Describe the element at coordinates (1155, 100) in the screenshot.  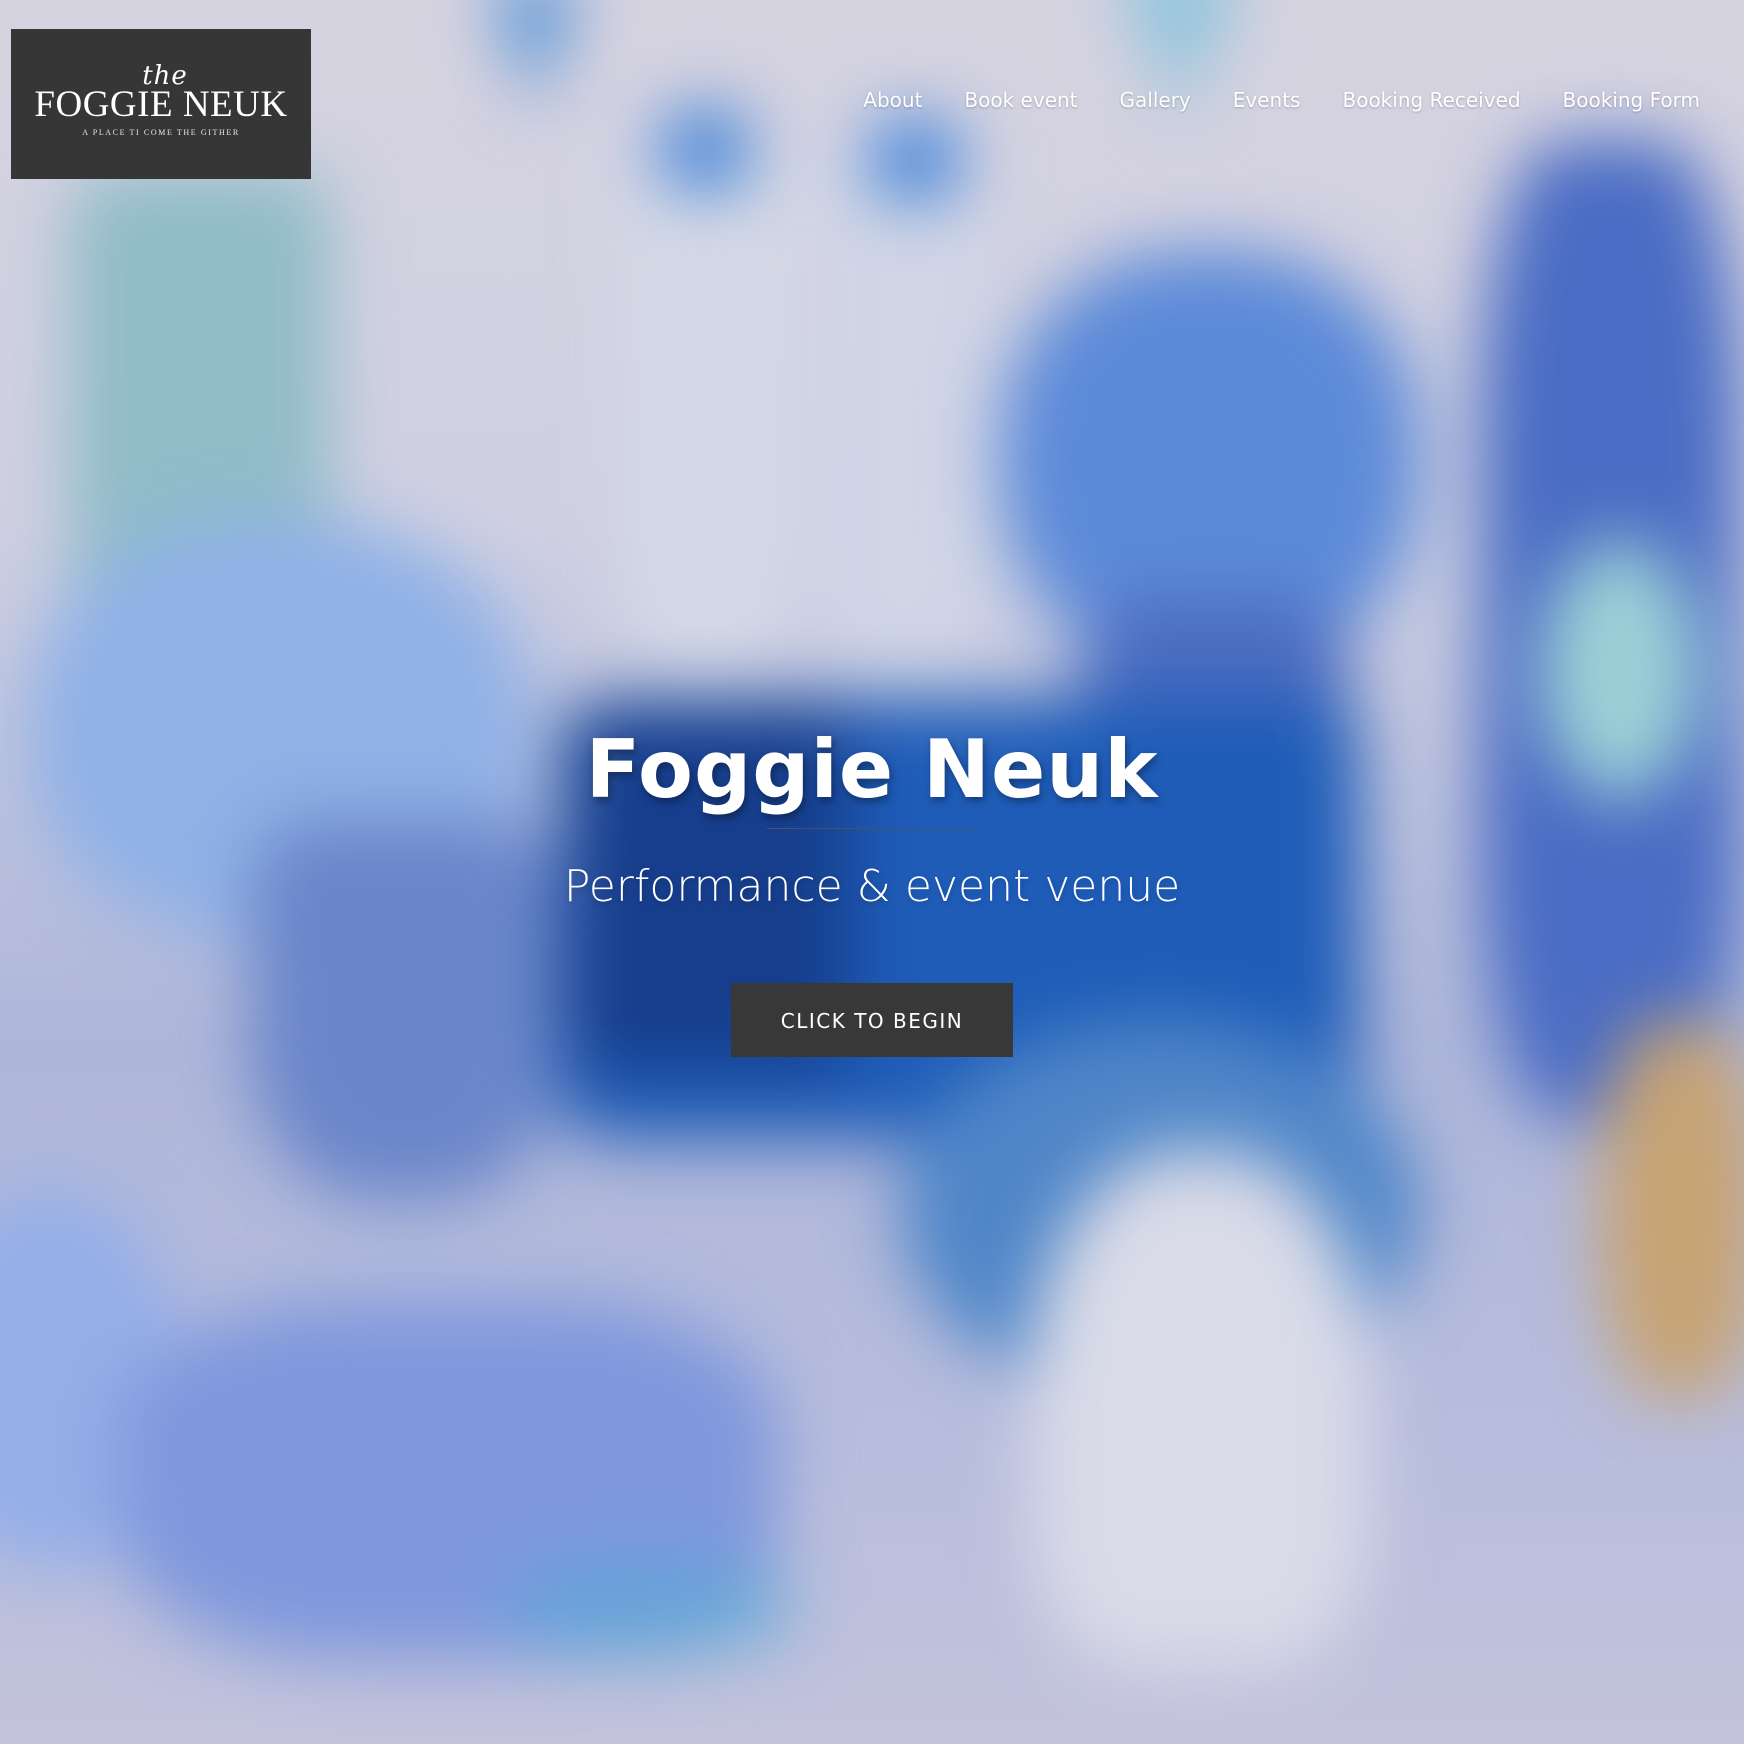
I see `nav-link-gallery: Gallery` at that location.